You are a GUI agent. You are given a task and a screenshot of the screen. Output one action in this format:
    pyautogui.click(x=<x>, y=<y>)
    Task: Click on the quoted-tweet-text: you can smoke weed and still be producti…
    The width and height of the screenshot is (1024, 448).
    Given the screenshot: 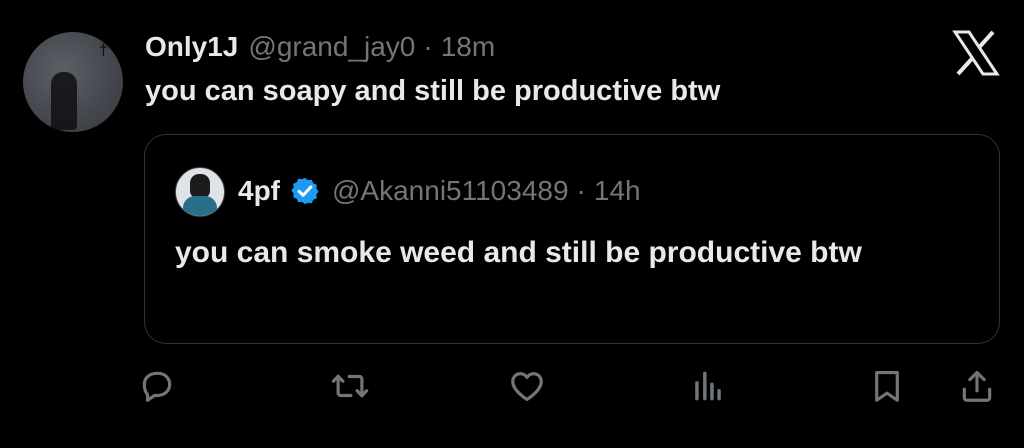 What is the action you would take?
    pyautogui.click(x=518, y=252)
    